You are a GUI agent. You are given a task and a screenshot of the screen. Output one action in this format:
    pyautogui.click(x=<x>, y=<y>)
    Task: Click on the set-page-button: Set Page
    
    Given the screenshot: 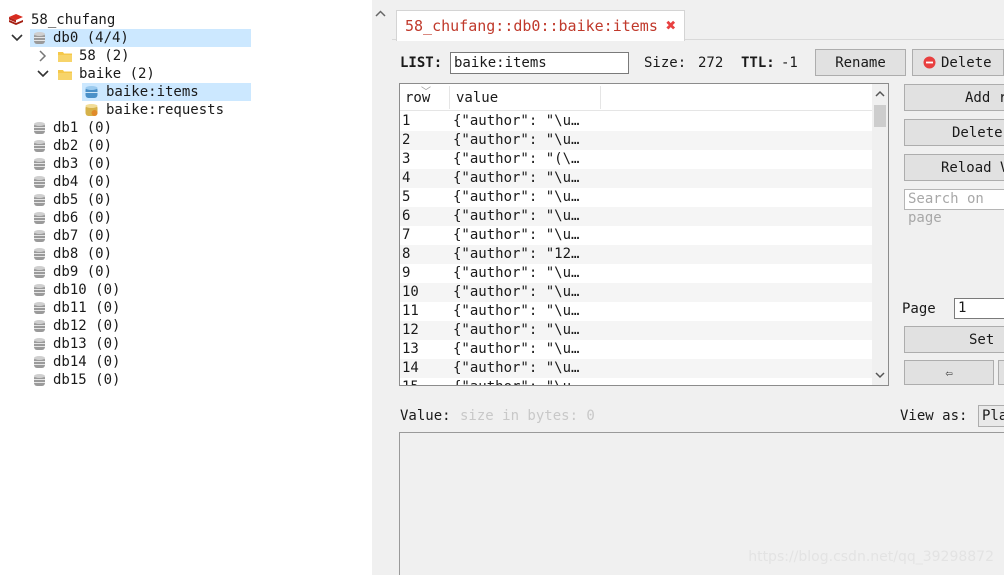 What is the action you would take?
    pyautogui.click(x=954, y=339)
    